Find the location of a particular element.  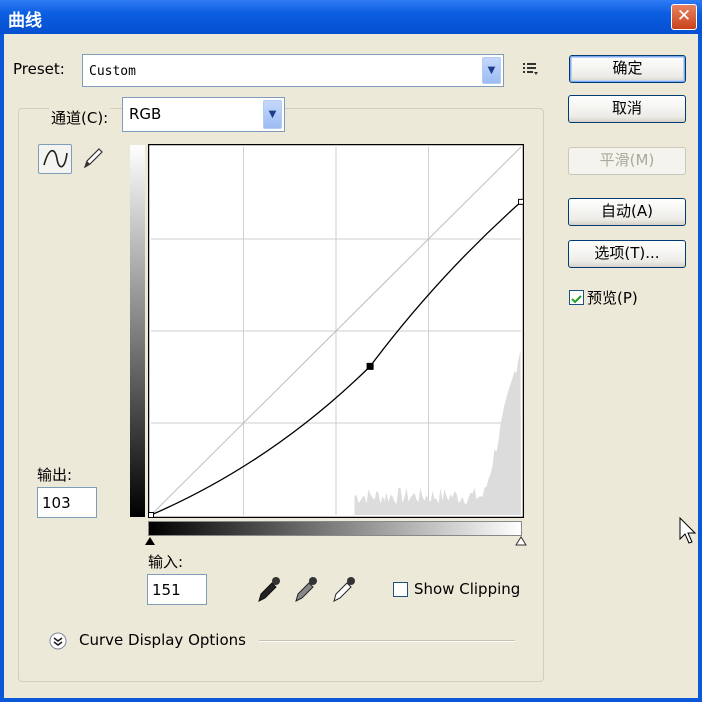

input-gradient-bar is located at coordinates (335, 528).